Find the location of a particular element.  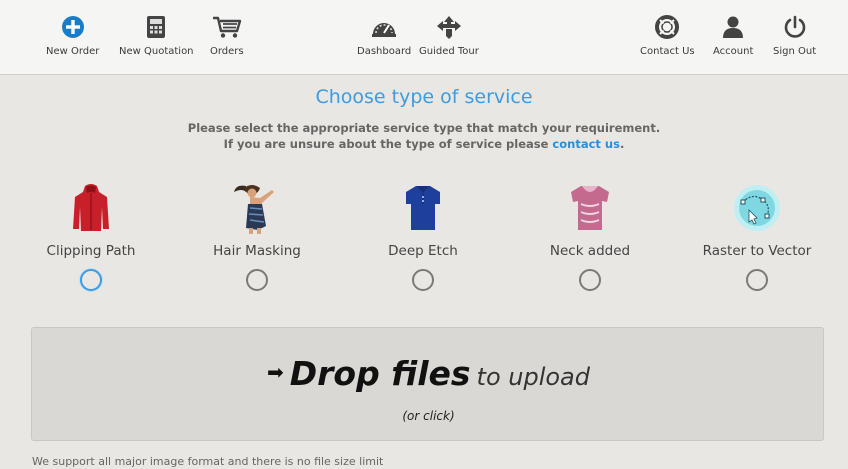

service-label: Clipping Path is located at coordinates (91, 251).